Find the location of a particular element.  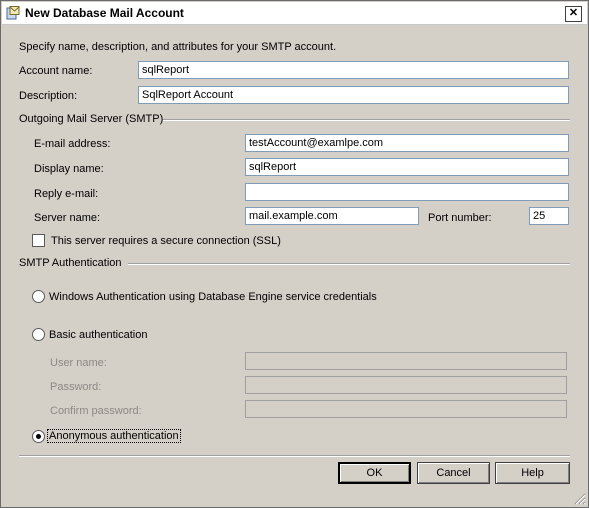

ok-button: OK is located at coordinates (374, 473).